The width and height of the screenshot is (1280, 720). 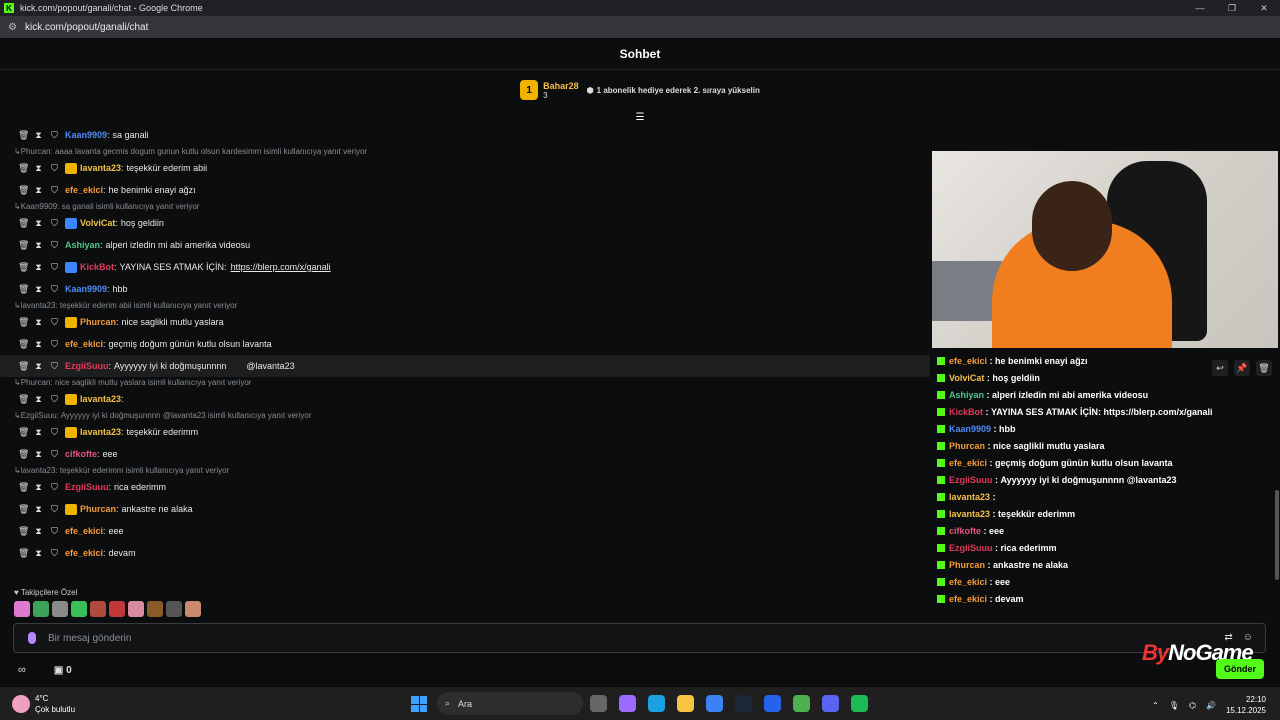 I want to click on chat-username: EzgiiSuuu, so click(x=87, y=366).